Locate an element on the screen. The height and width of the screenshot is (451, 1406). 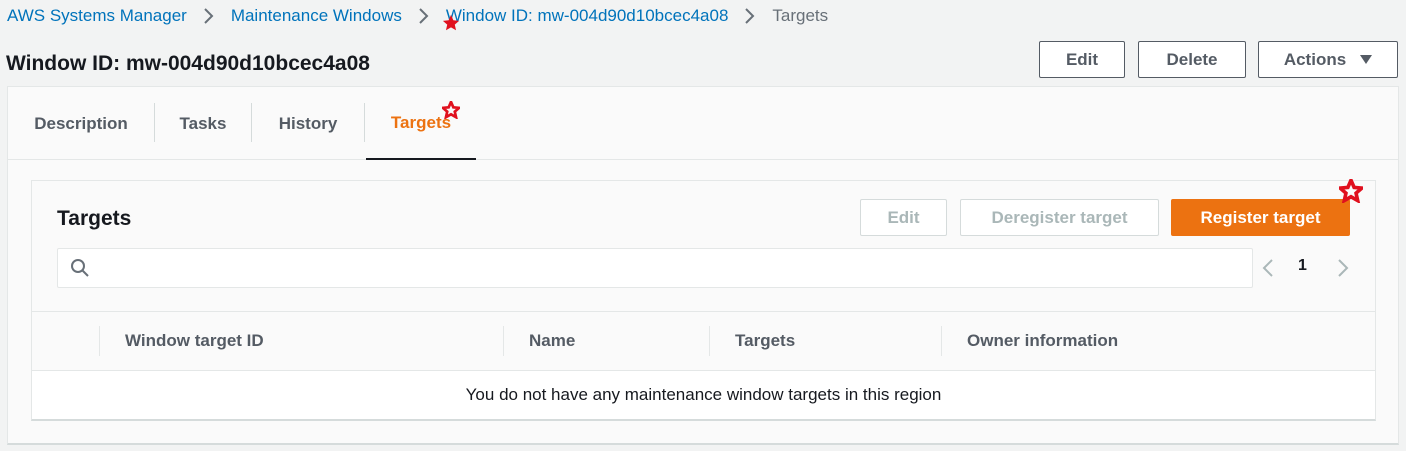
delete-button: Delete is located at coordinates (1192, 59).